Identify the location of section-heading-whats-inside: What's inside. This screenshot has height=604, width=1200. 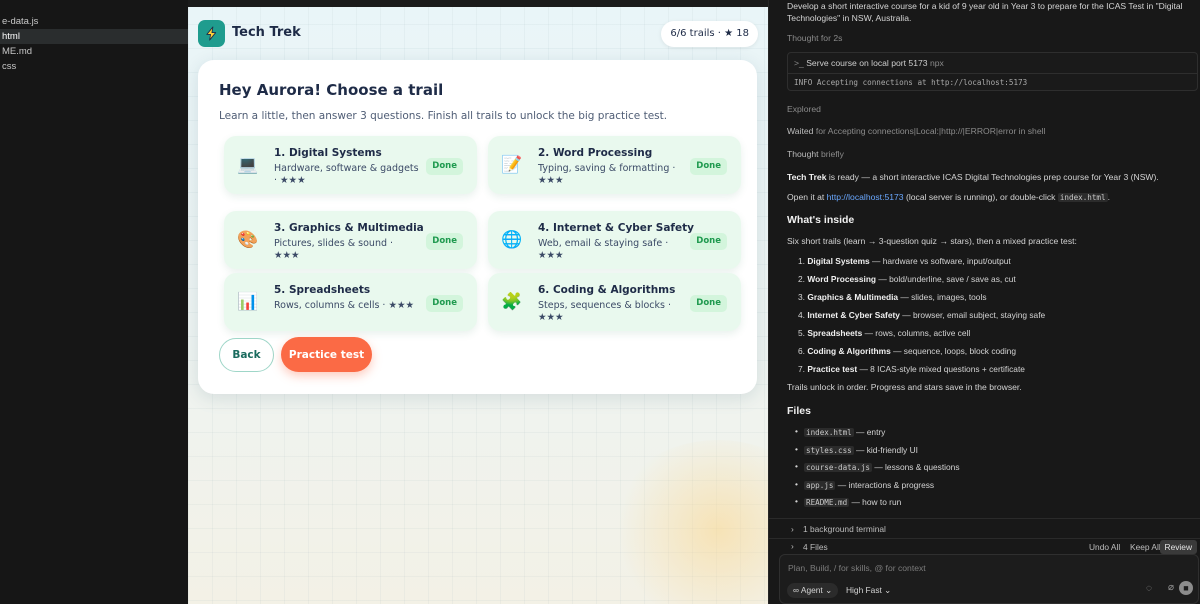
(821, 220).